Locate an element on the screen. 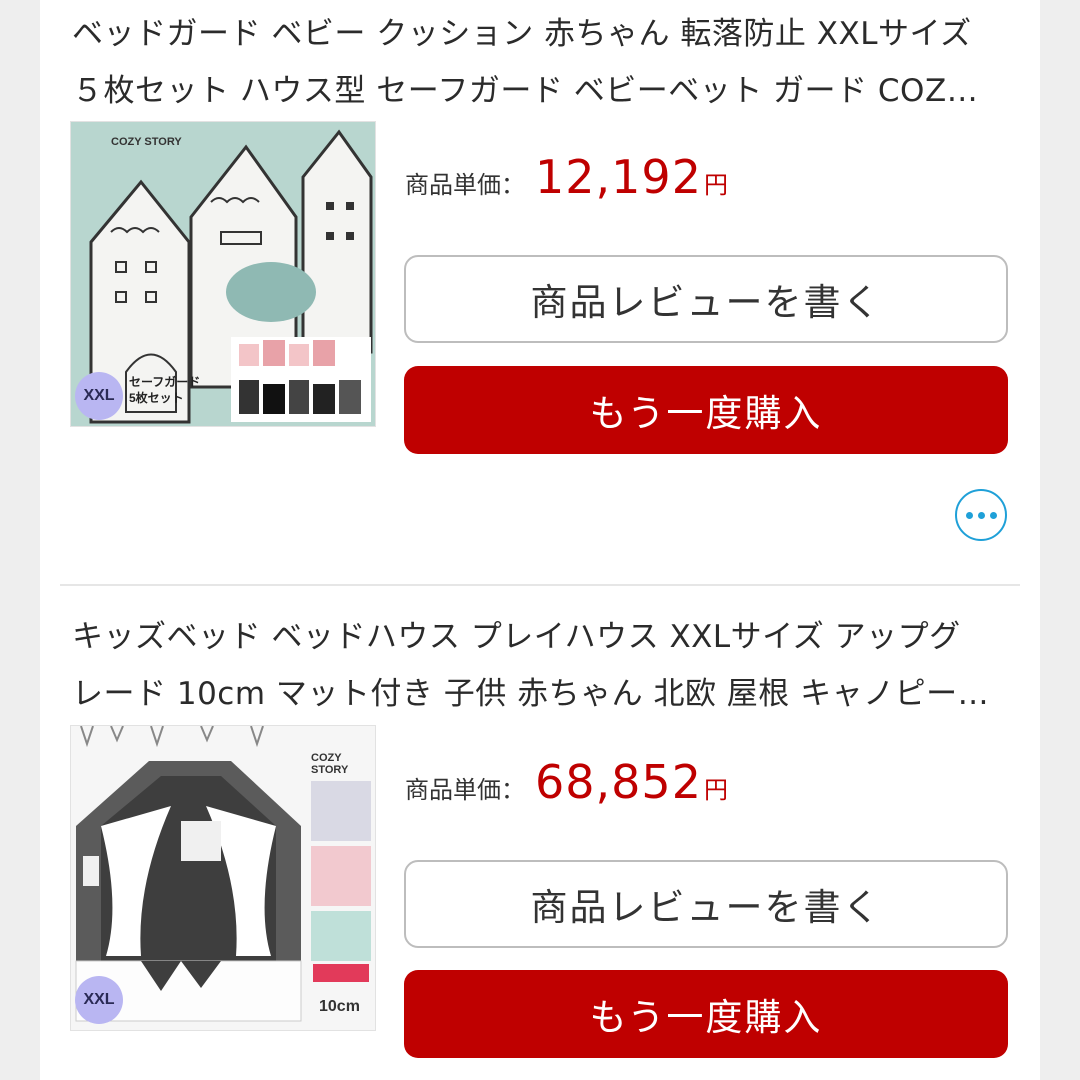  unit-price: 商品単価： 12,192 円 is located at coordinates (566, 177).